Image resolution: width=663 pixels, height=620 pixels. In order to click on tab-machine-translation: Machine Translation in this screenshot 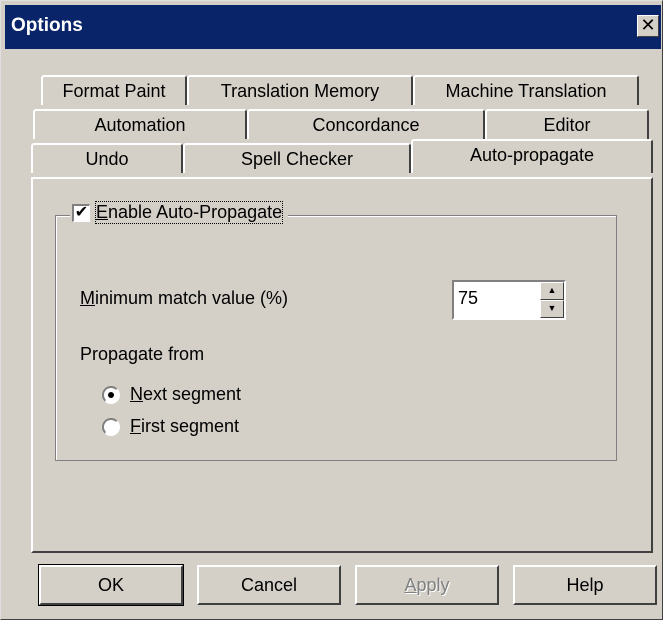, I will do `click(526, 90)`.